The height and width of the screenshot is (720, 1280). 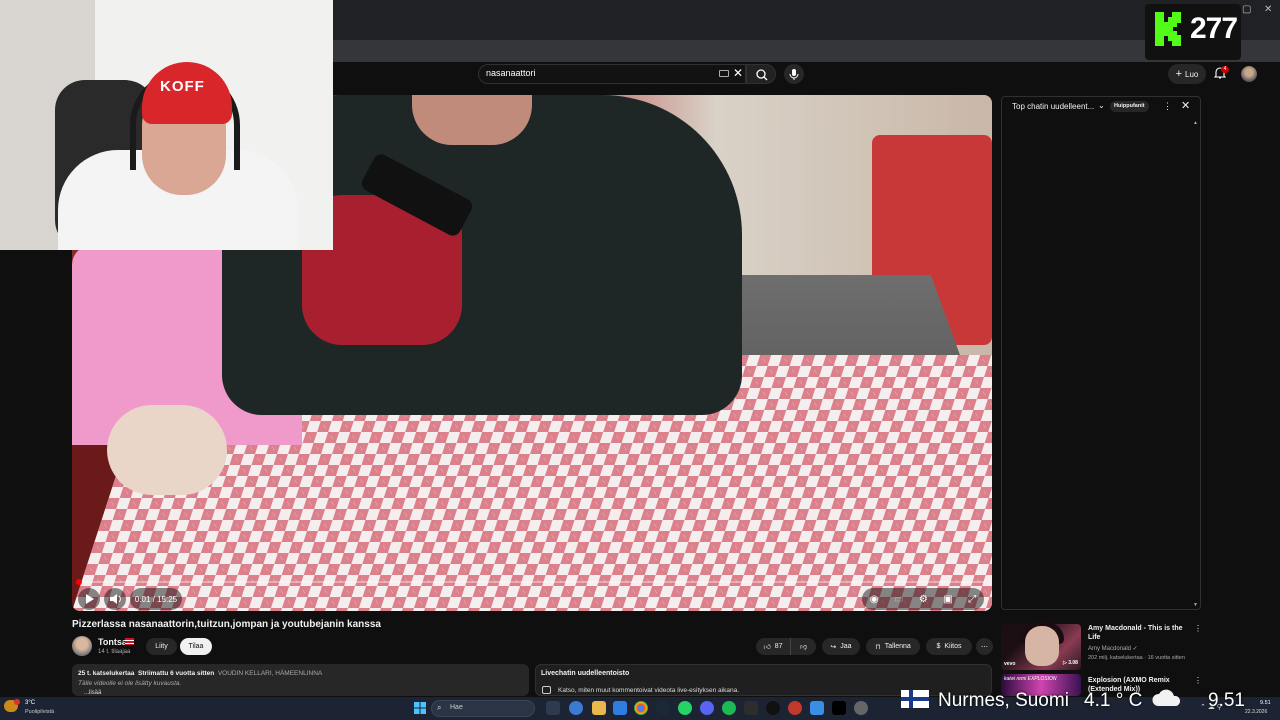 I want to click on webcam-overlay: KOFF, so click(x=166, y=125).